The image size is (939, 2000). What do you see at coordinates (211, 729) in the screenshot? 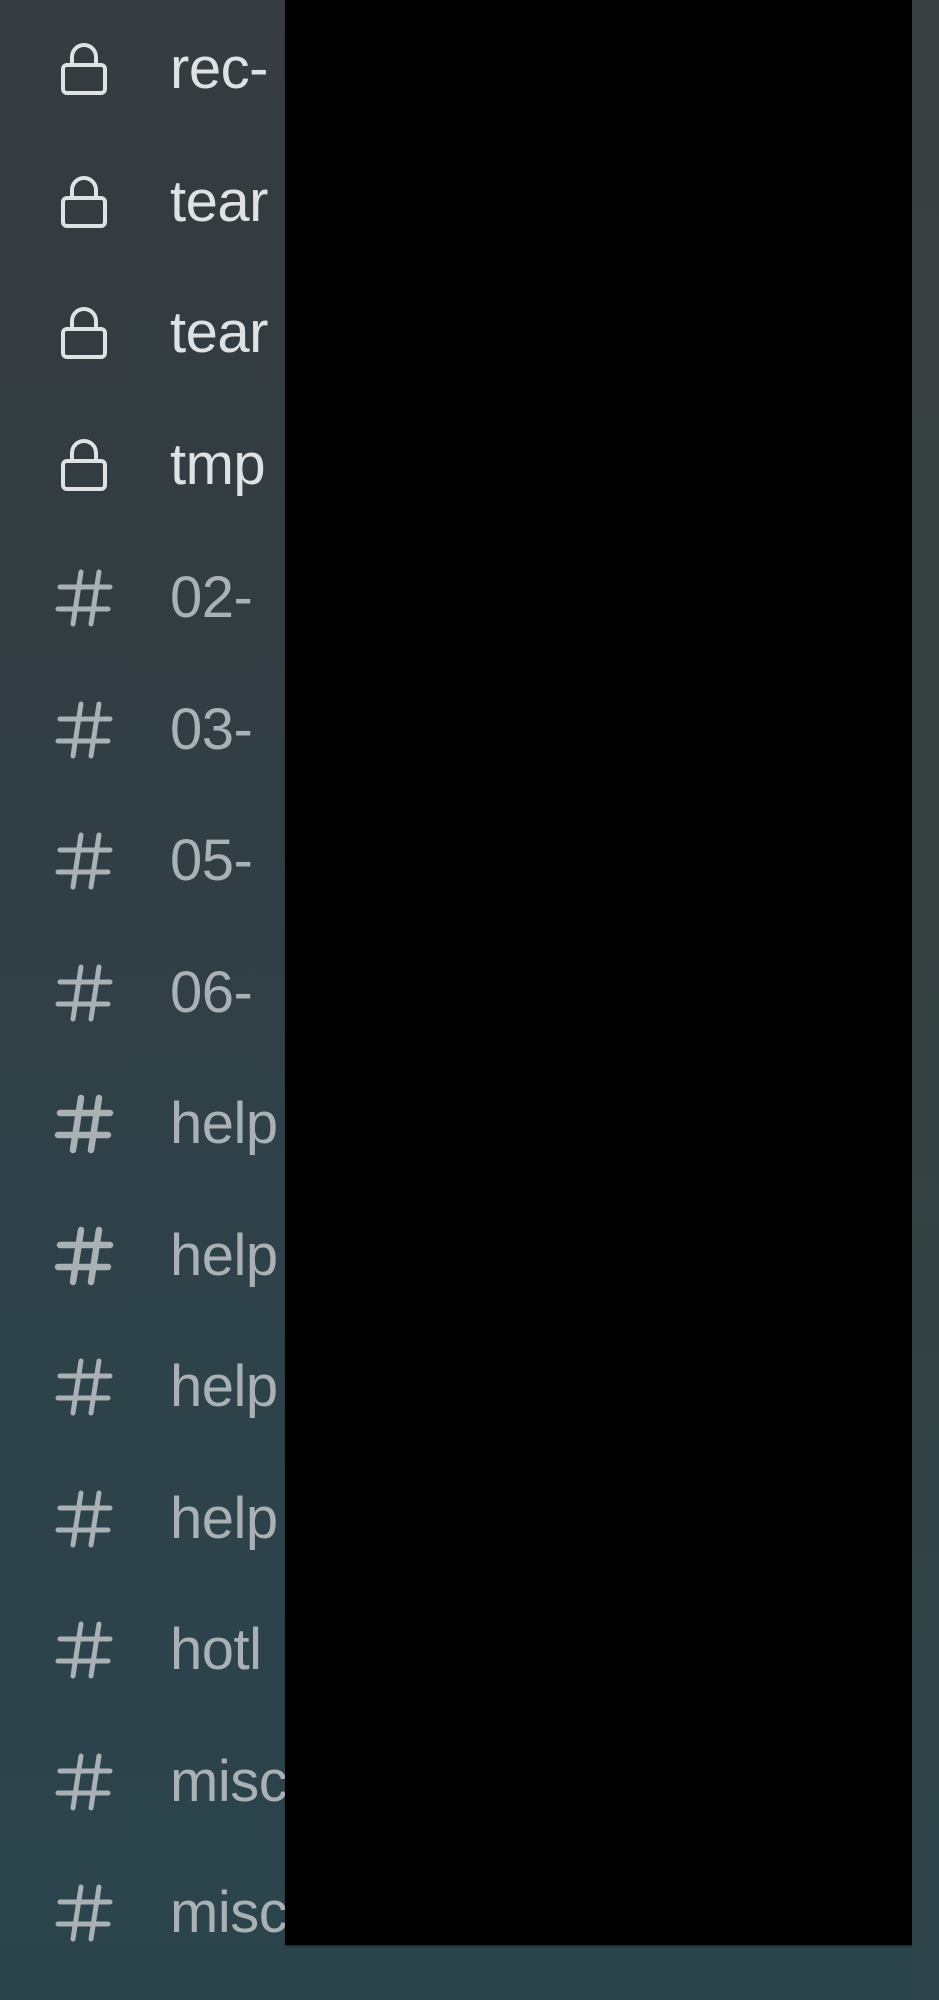
I see `channel-name: 03-` at bounding box center [211, 729].